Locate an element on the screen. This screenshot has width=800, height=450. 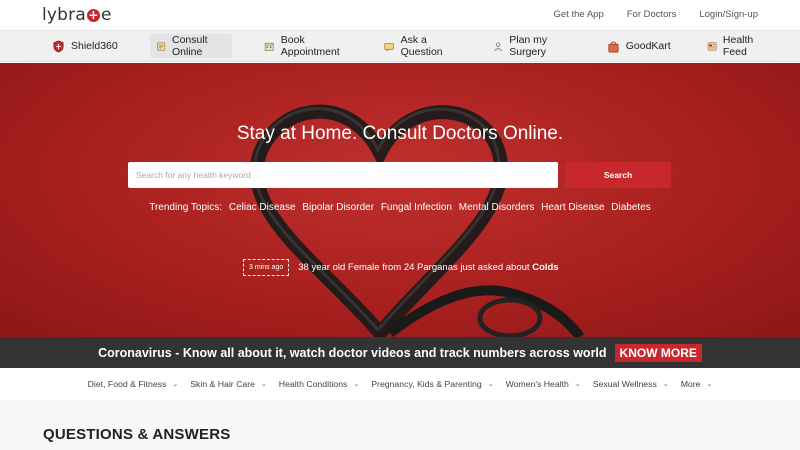
lybrate-logo: lybra + e is located at coordinates (77, 15).